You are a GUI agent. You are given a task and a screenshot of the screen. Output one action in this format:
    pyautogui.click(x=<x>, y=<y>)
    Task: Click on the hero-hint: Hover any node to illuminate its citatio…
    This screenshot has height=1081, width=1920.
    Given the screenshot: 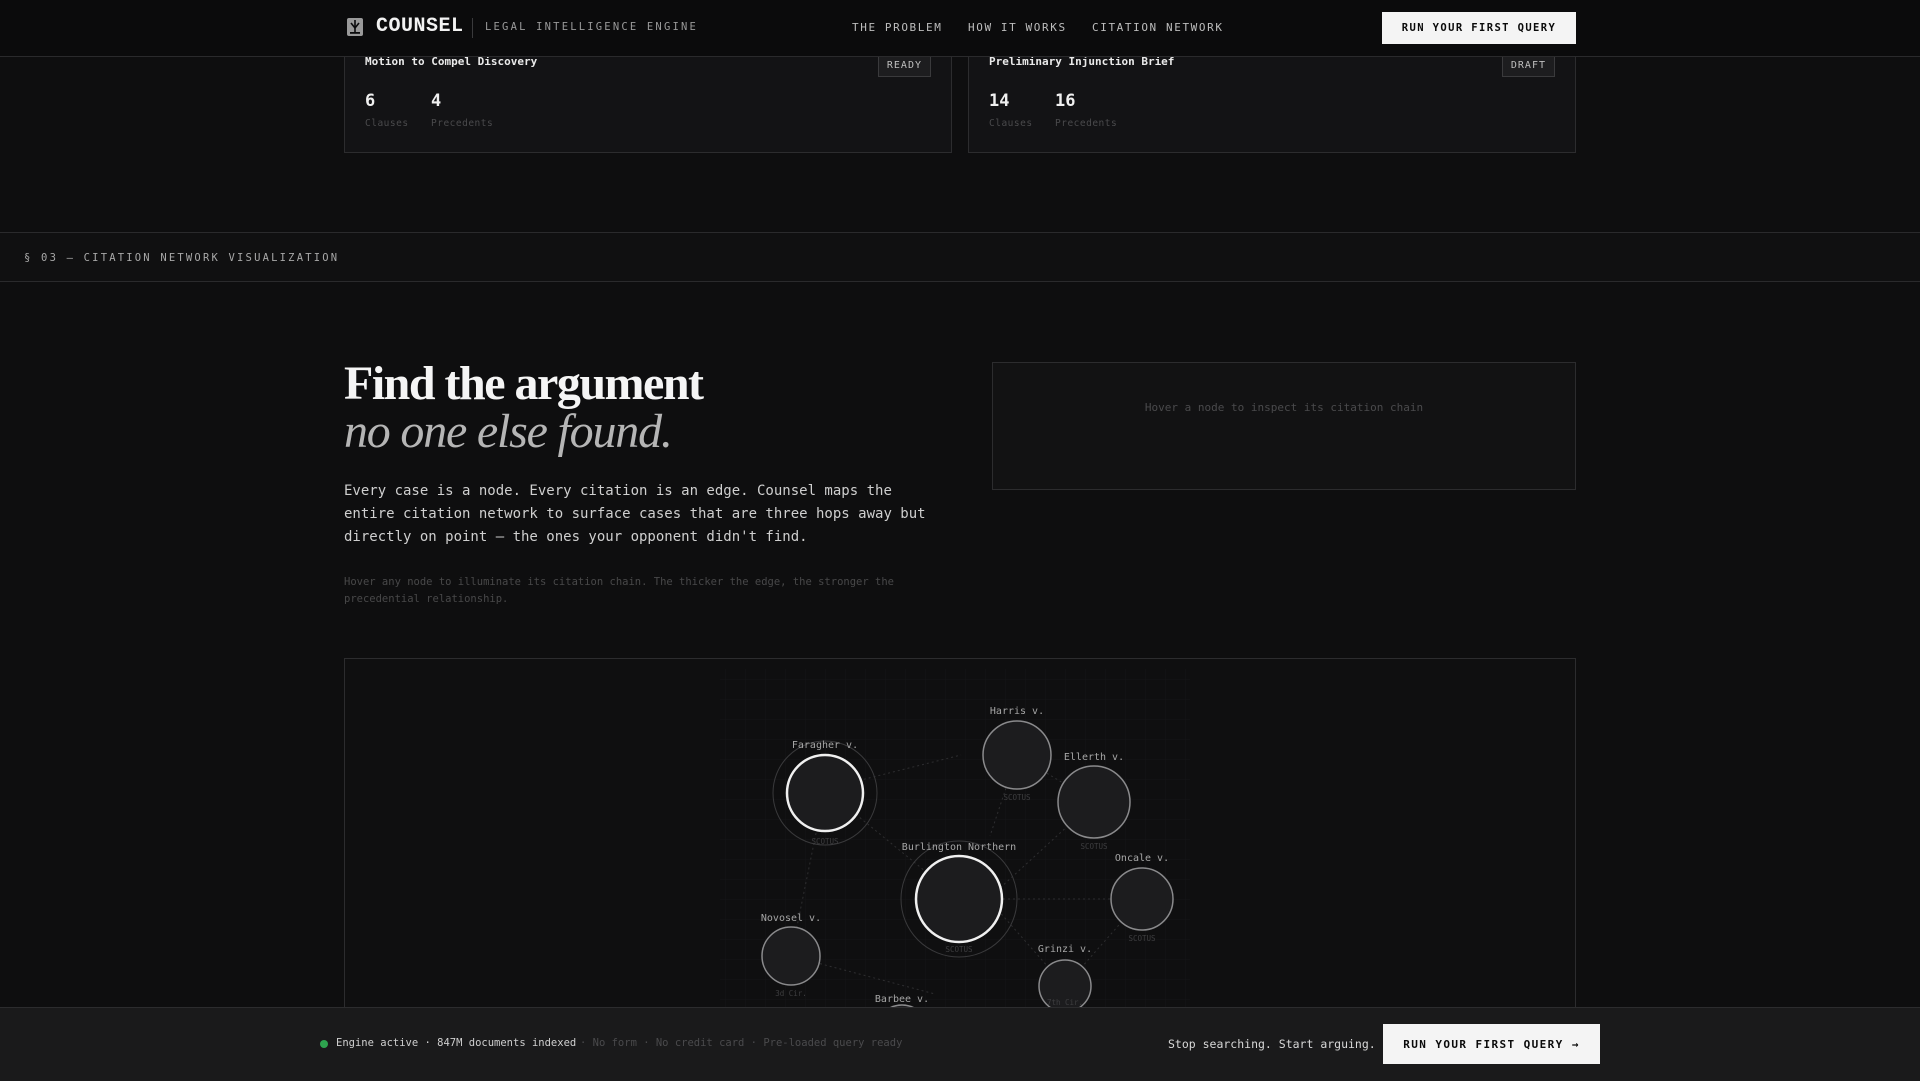 What is the action you would take?
    pyautogui.click(x=619, y=590)
    